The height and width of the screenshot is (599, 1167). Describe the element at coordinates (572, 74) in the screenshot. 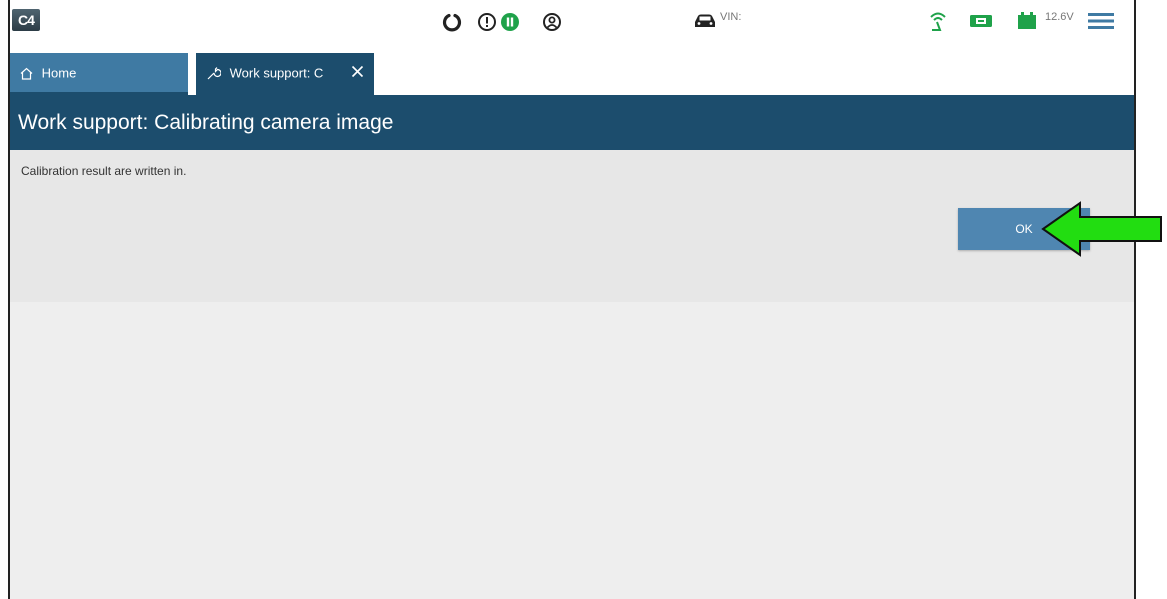

I see `tab-bar: Home Work support: C` at that location.